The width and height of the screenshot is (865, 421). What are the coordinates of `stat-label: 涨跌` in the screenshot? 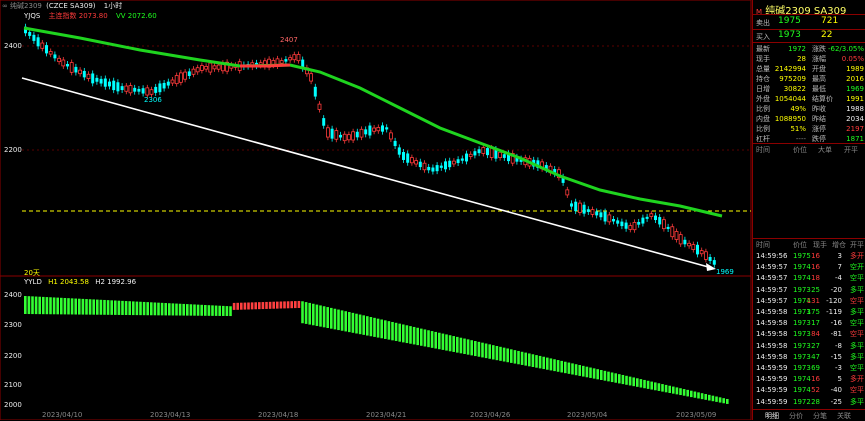 It's located at (819, 49).